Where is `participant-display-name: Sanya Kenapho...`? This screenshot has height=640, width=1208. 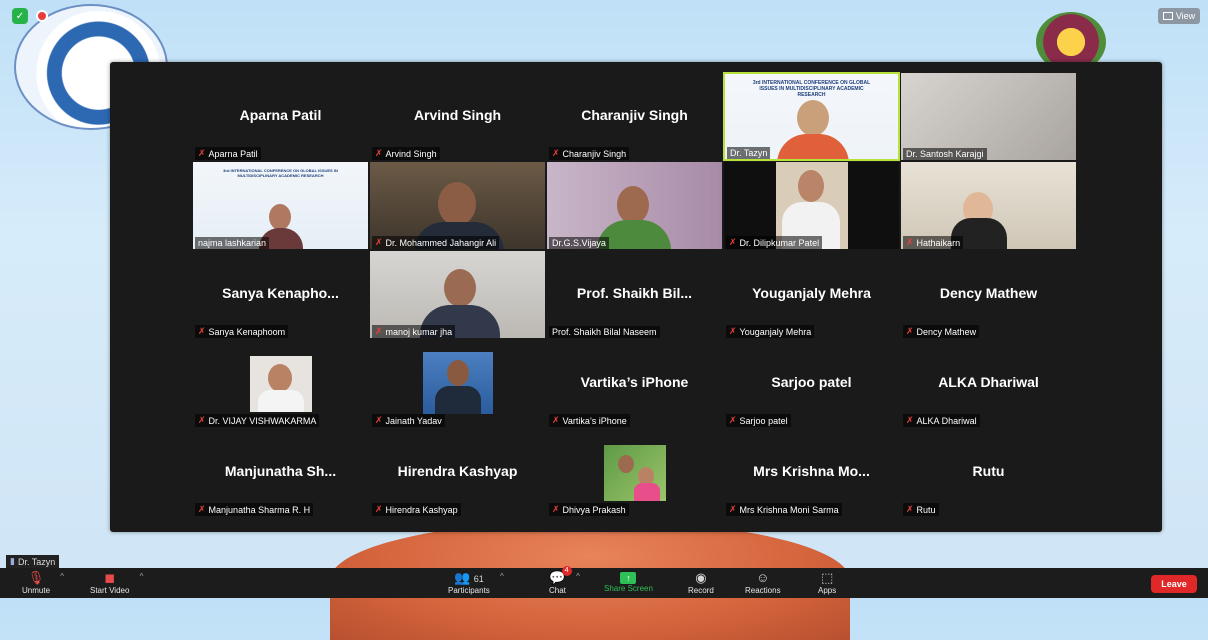
participant-display-name: Sanya Kenapho... is located at coordinates (280, 293).